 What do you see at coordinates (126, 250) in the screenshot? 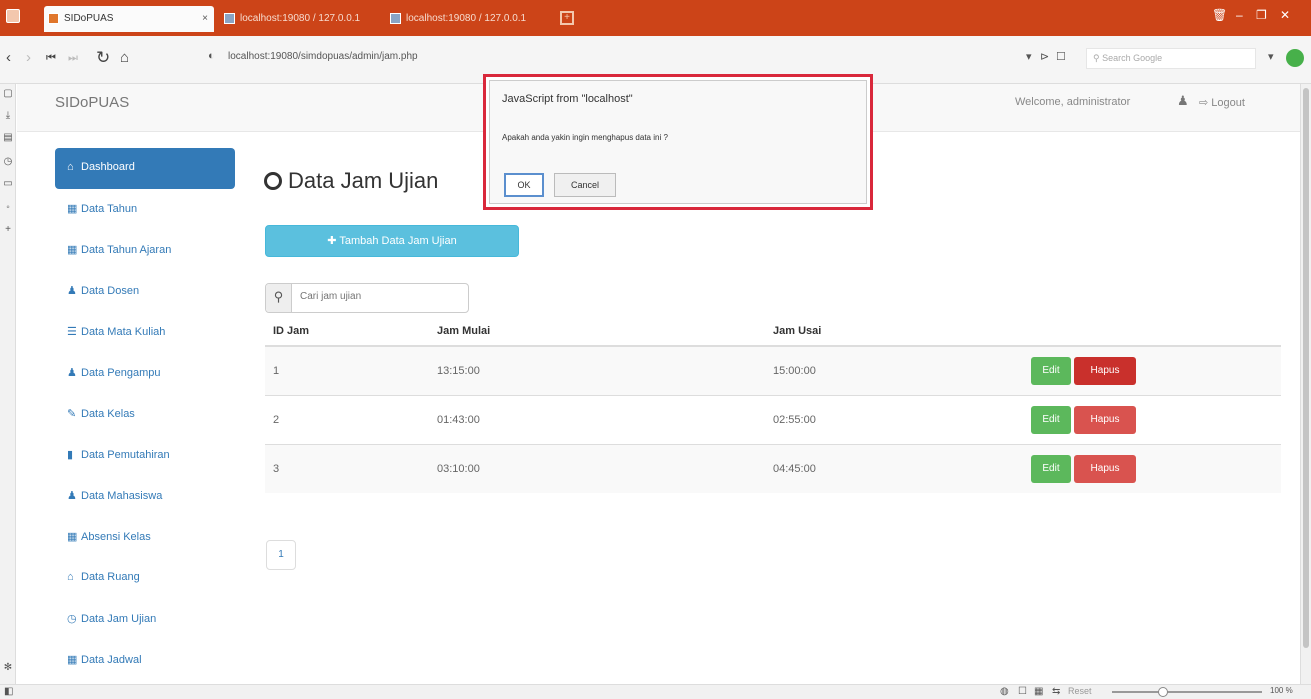
I see `sidebar-item-label: Data Tahun Ajaran` at bounding box center [126, 250].